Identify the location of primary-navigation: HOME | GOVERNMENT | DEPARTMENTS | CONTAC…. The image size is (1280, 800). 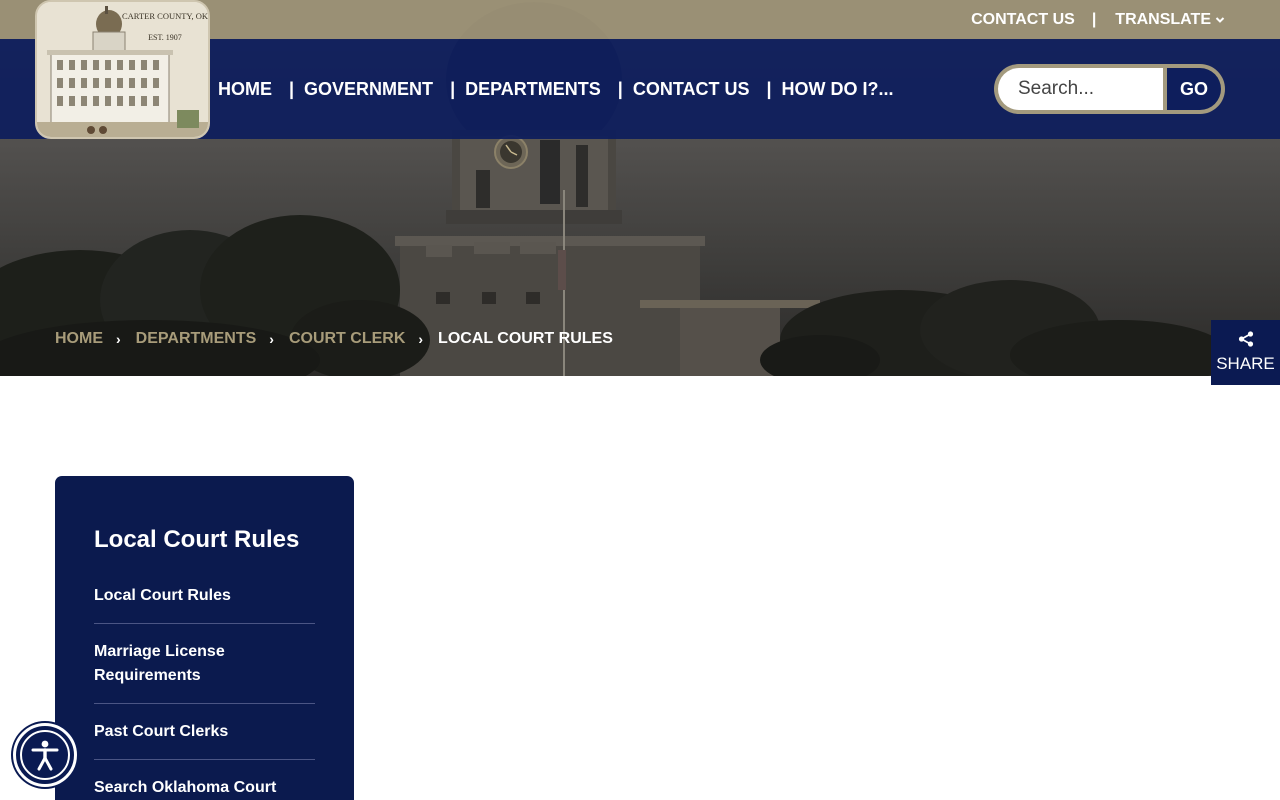
(556, 89).